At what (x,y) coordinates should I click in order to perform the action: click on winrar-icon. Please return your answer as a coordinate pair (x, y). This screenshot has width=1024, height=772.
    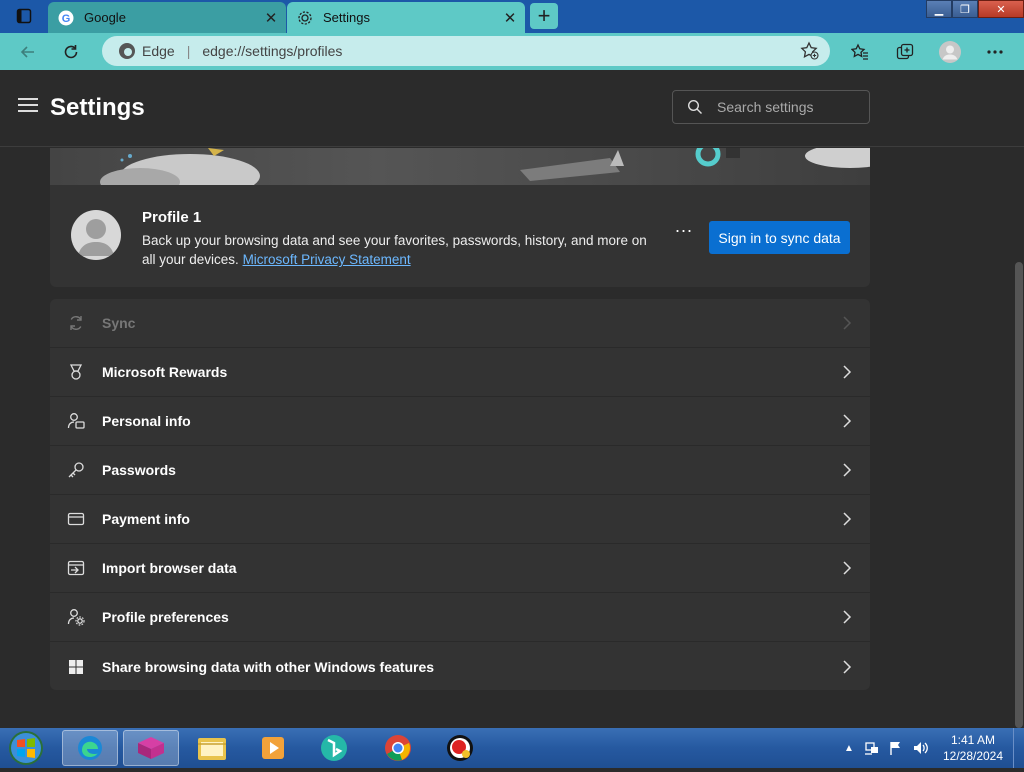
    Looking at the image, I should click on (151, 748).